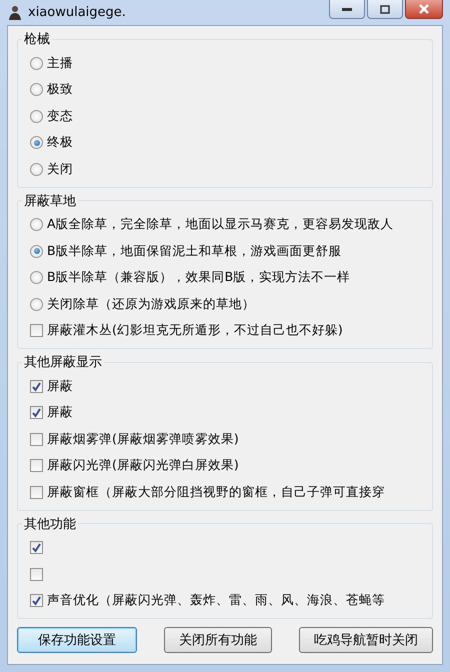 The height and width of the screenshot is (672, 450). I want to click on action-button: 吃鸡导航暂时关闭, so click(366, 640).